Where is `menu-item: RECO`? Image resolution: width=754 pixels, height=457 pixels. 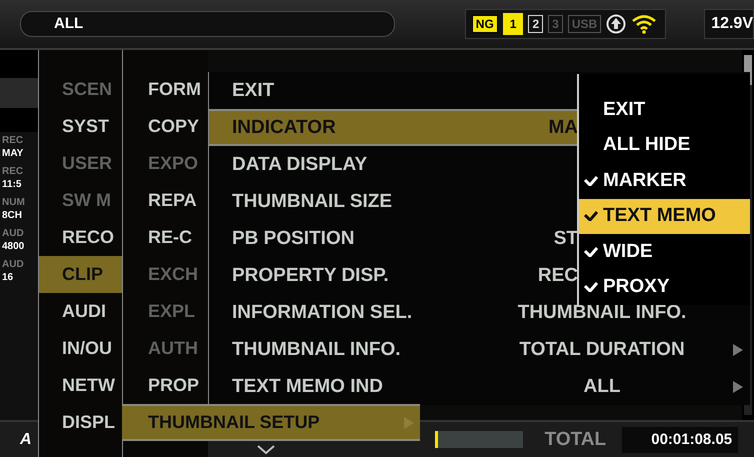
menu-item: RECO is located at coordinates (80, 237).